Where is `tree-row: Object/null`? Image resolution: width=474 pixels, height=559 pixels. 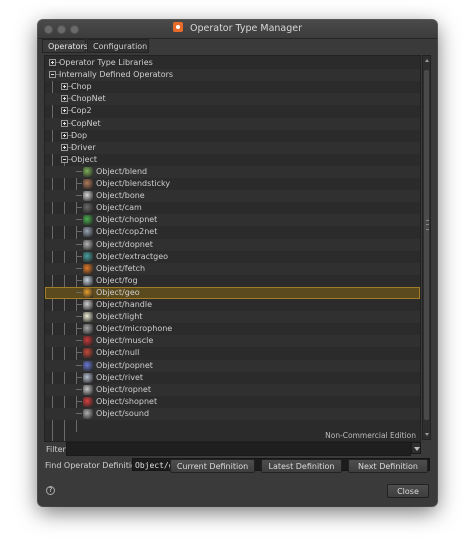
tree-row: Object/null is located at coordinates (232, 353).